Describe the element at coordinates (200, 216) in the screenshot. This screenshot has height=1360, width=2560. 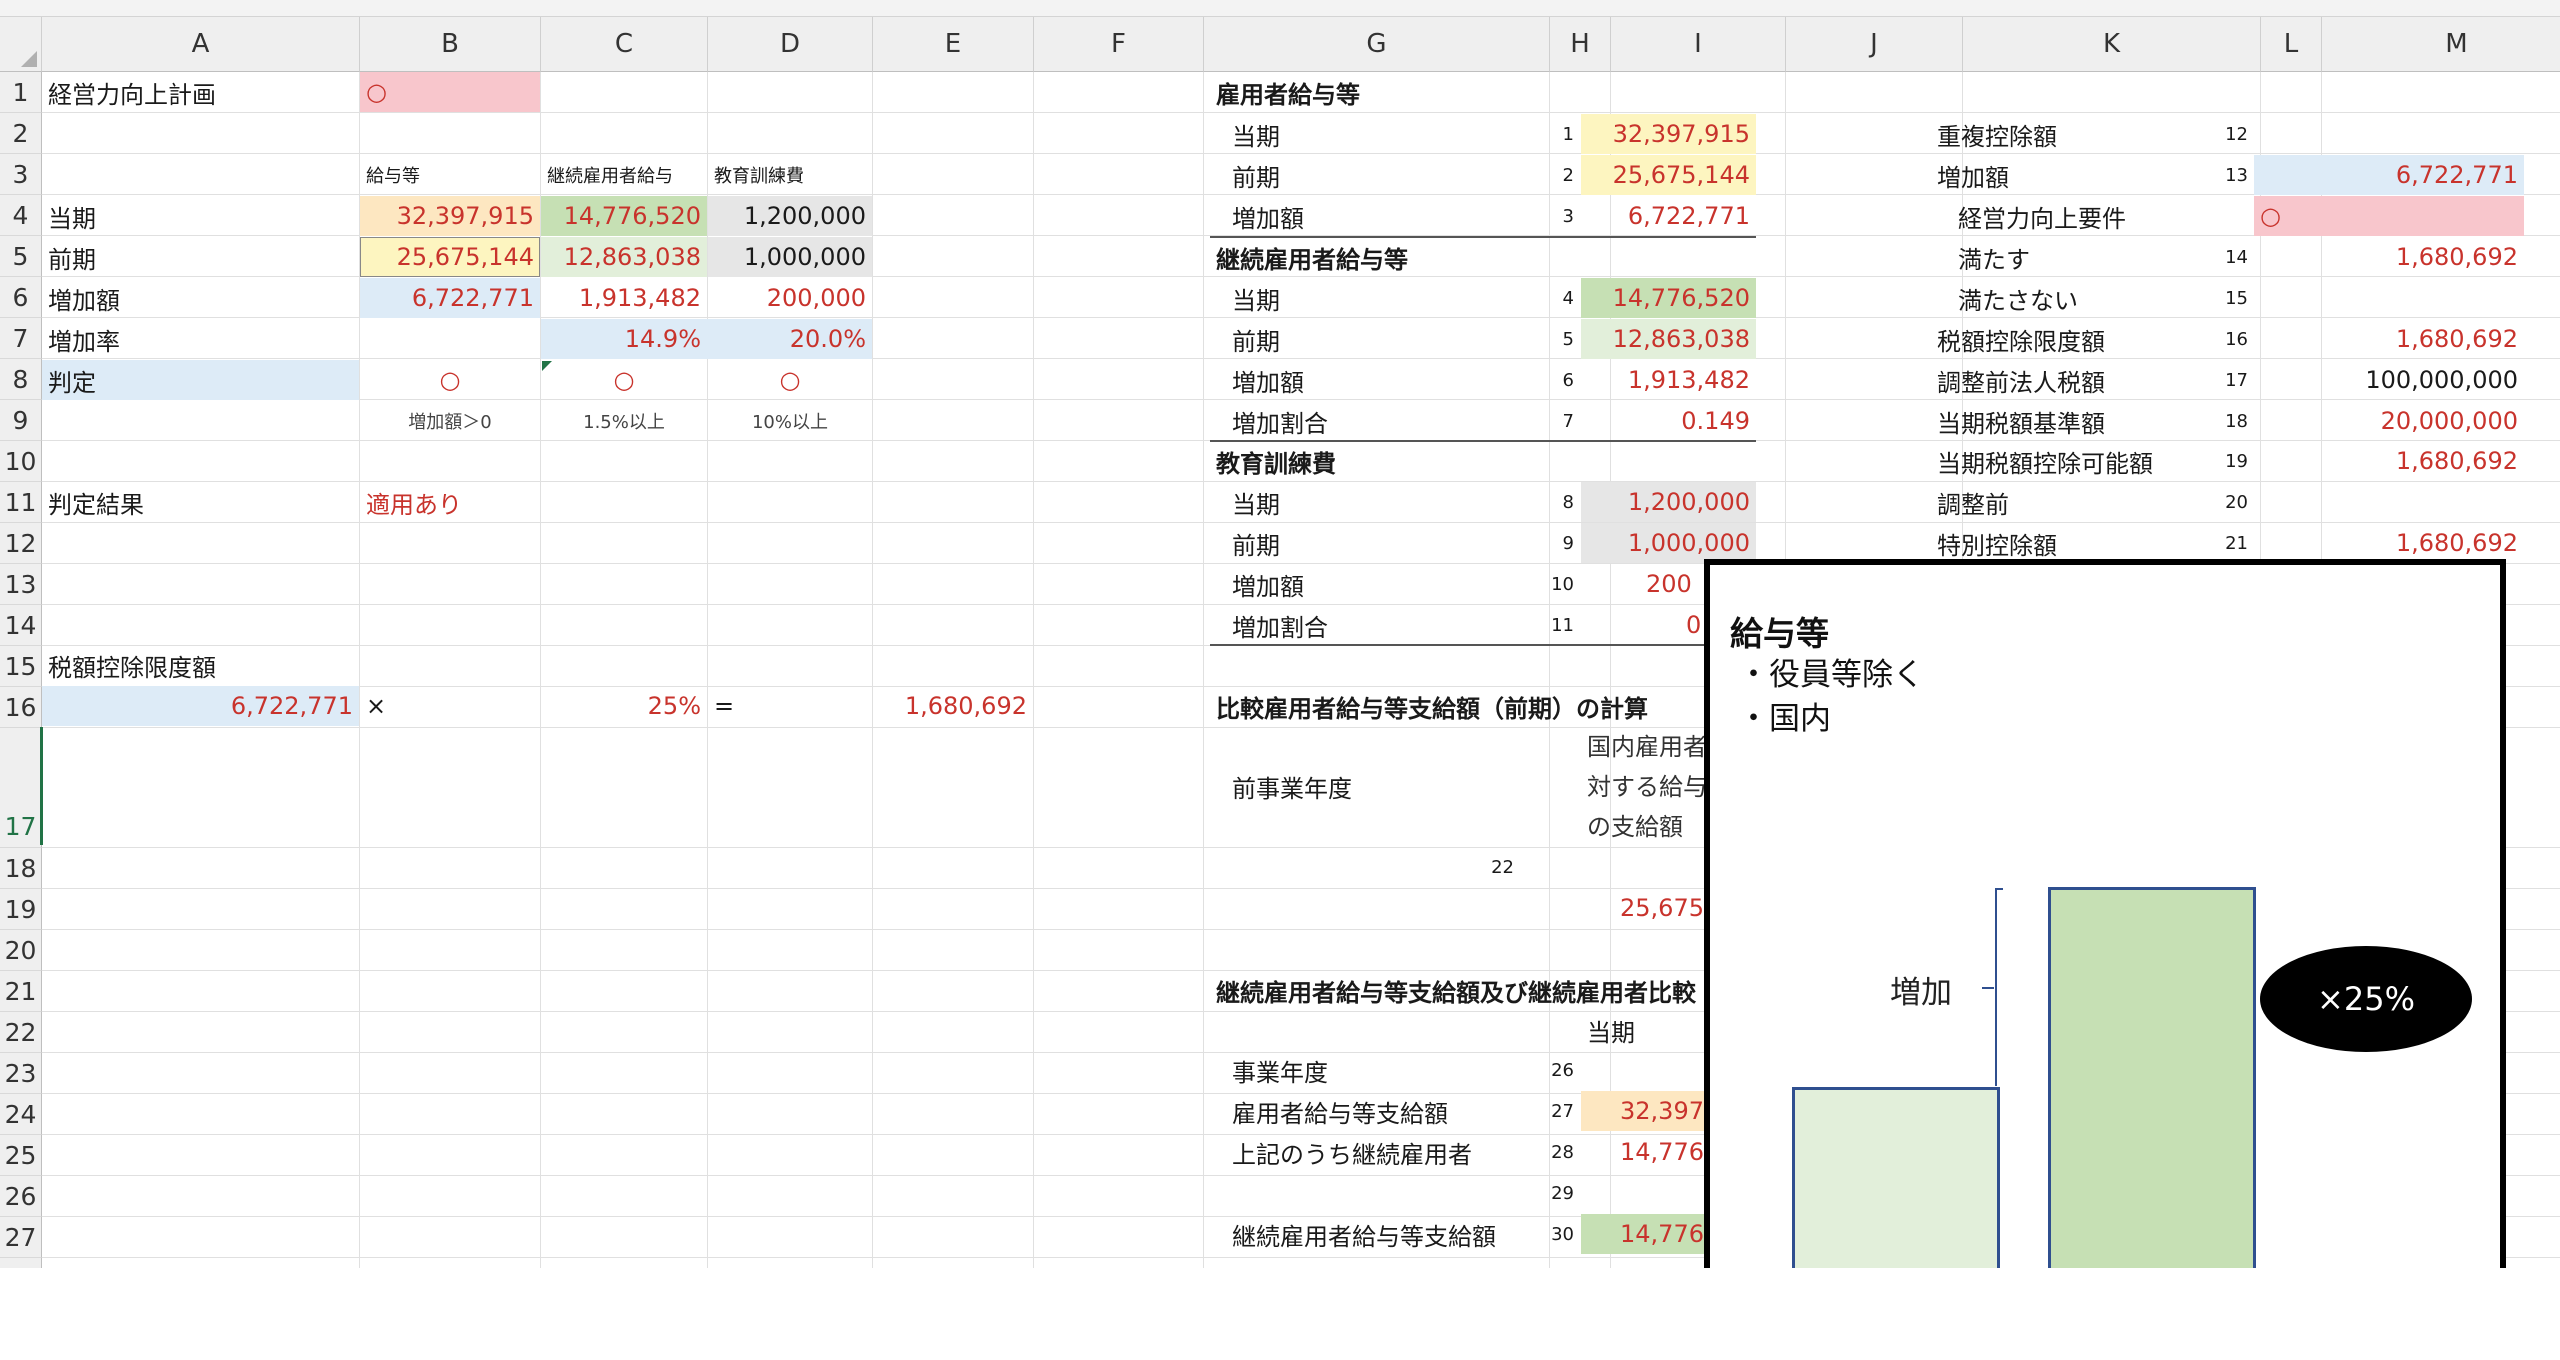
I see `cell-a4: 当期` at that location.